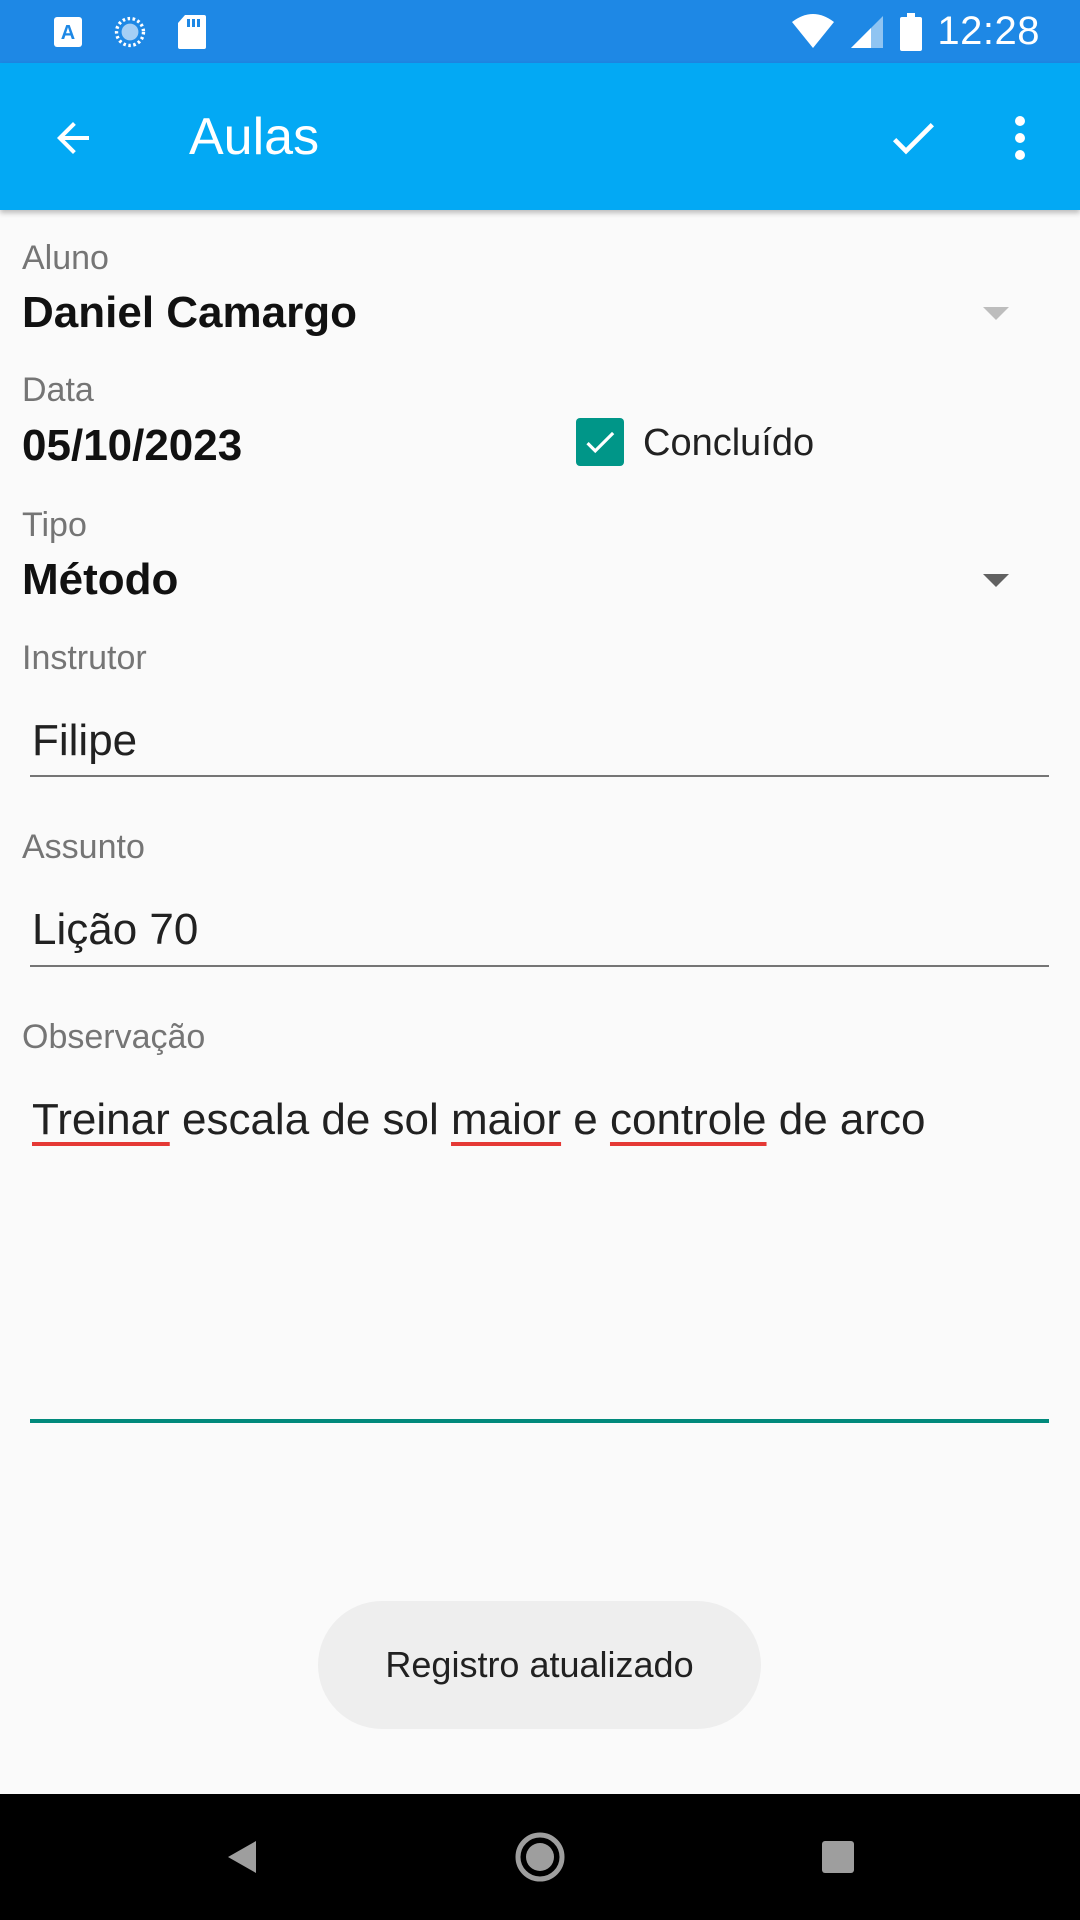 This screenshot has width=1080, height=1920. I want to click on battery-icon, so click(911, 31).